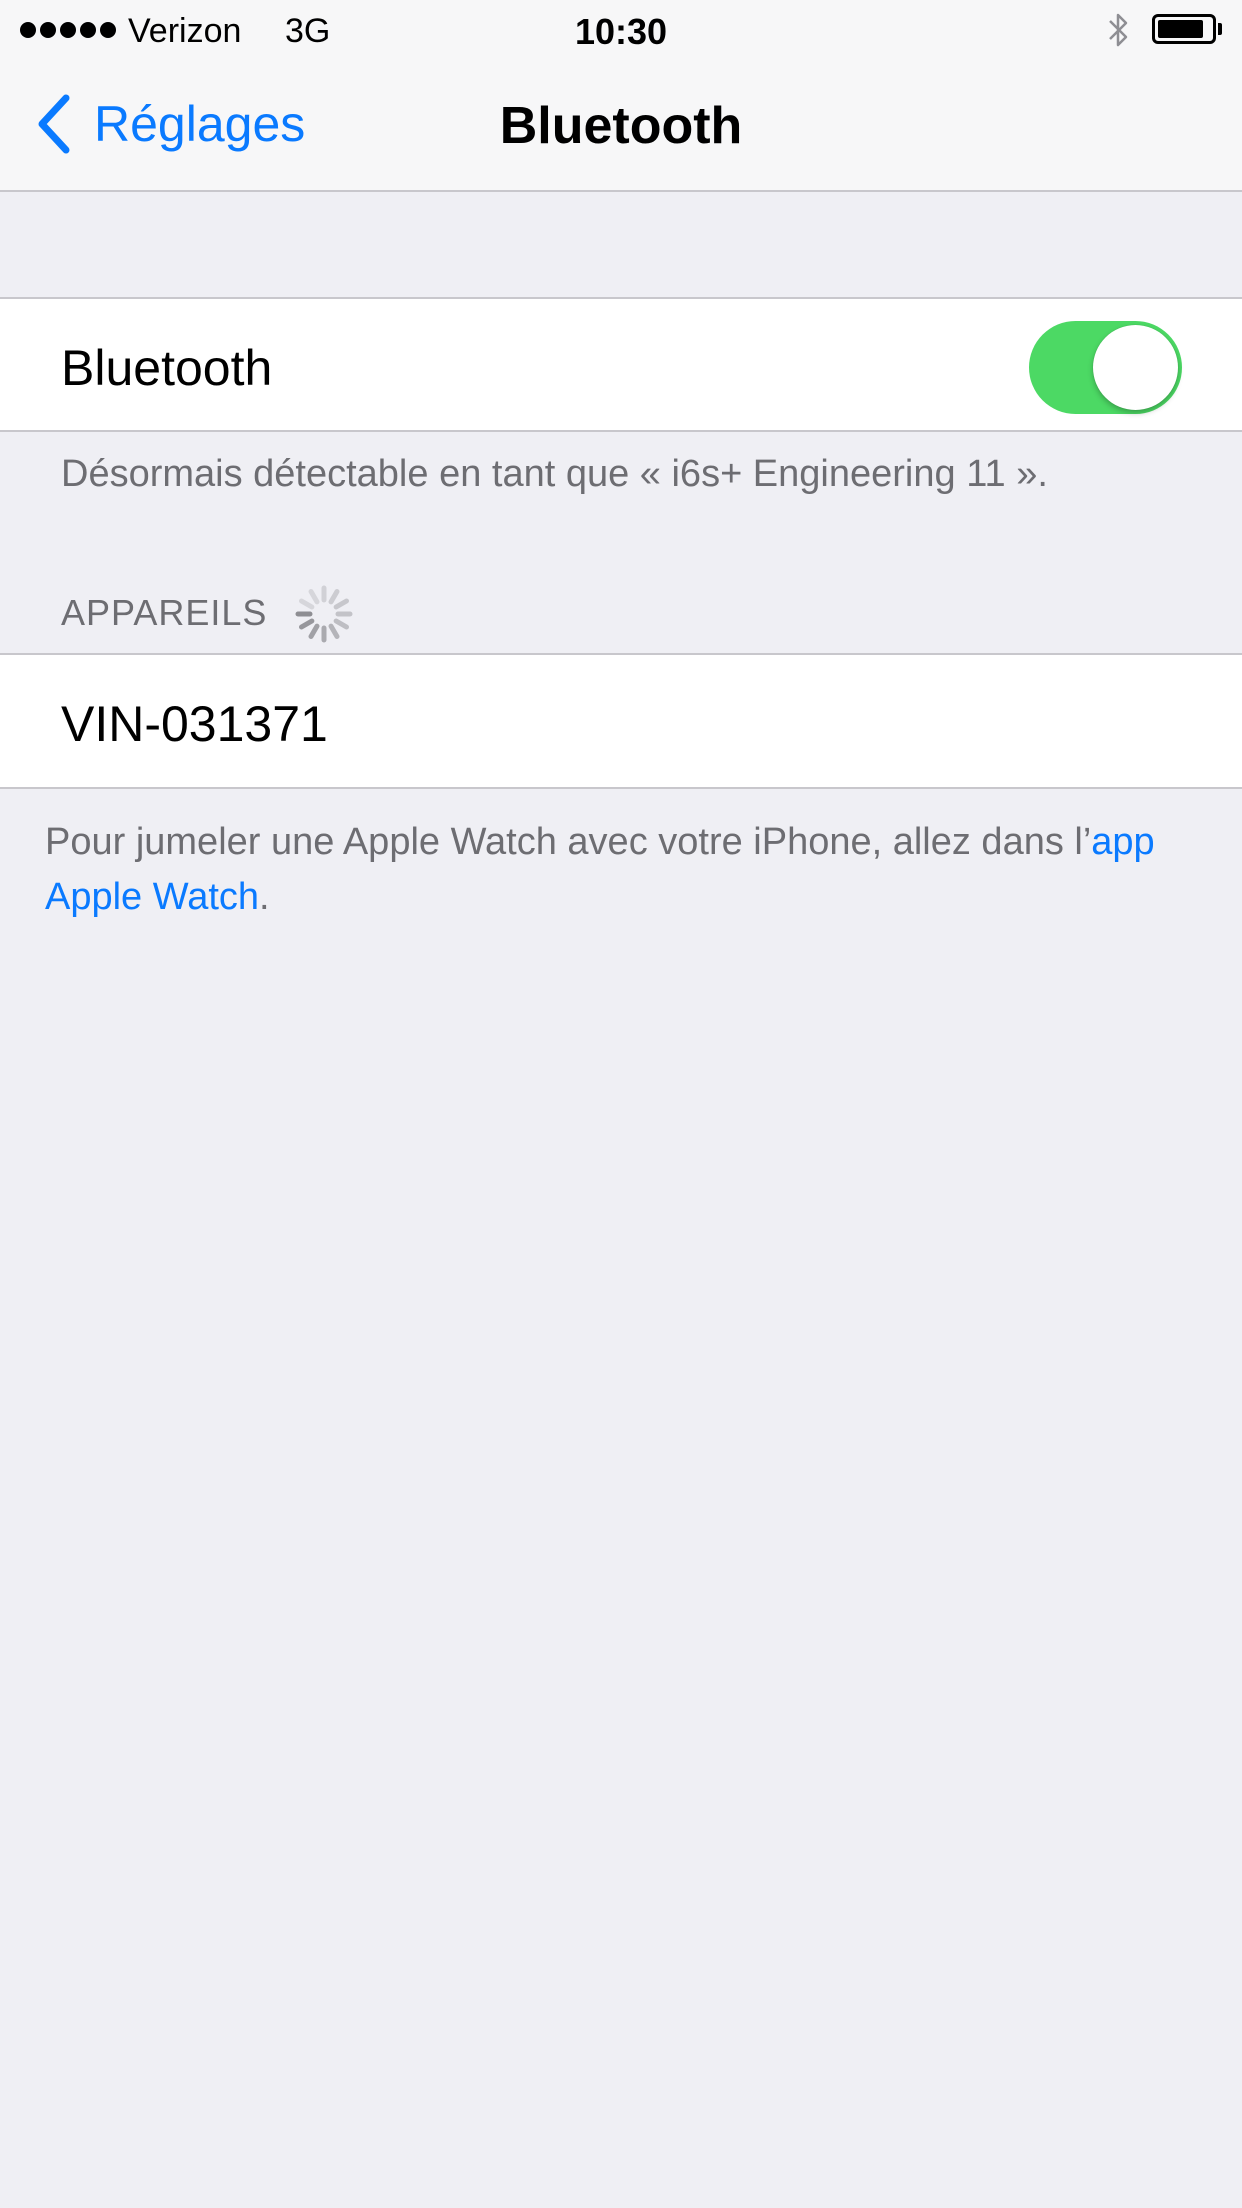 The width and height of the screenshot is (1242, 2208). What do you see at coordinates (621, 721) in the screenshot?
I see `list-item: VIN-031371` at bounding box center [621, 721].